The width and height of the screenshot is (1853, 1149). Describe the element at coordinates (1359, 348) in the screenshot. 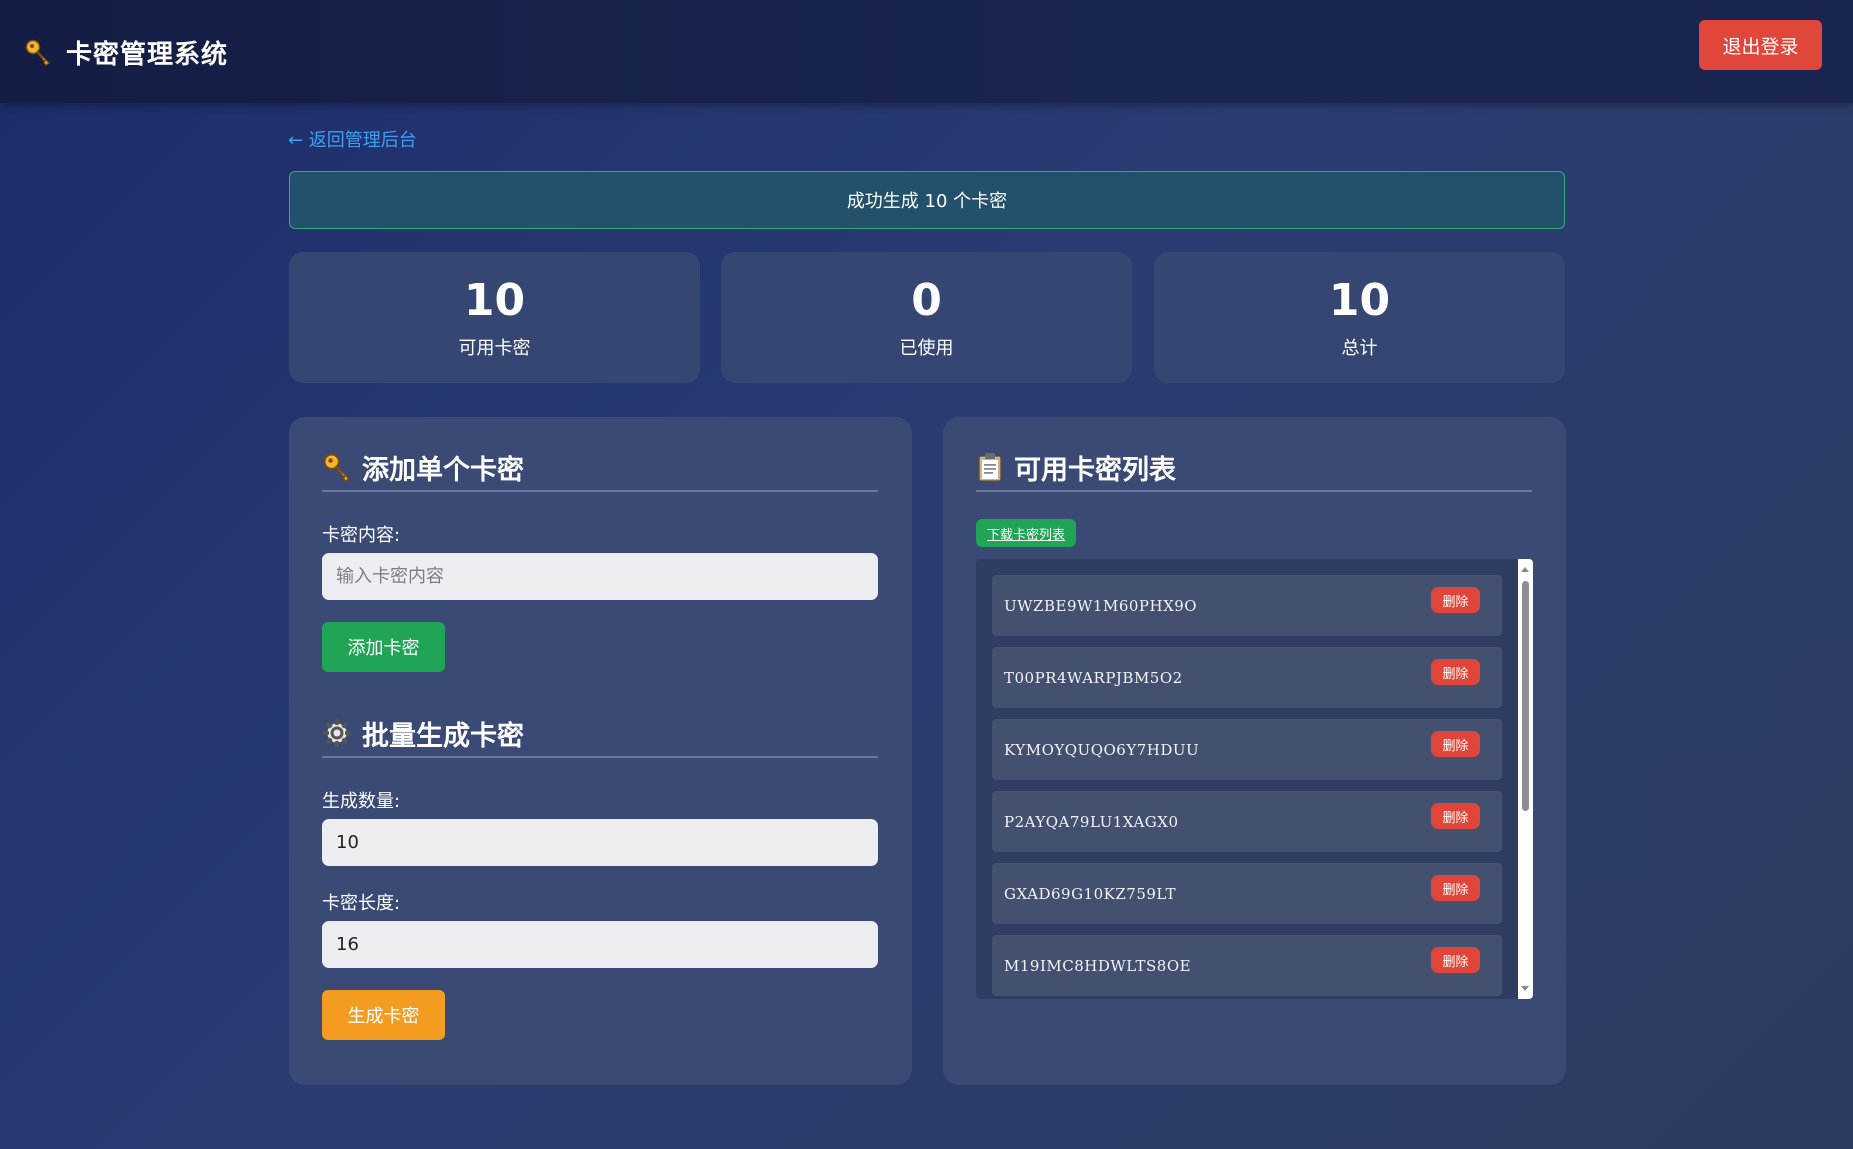

I see `stat-label: 总计` at that location.